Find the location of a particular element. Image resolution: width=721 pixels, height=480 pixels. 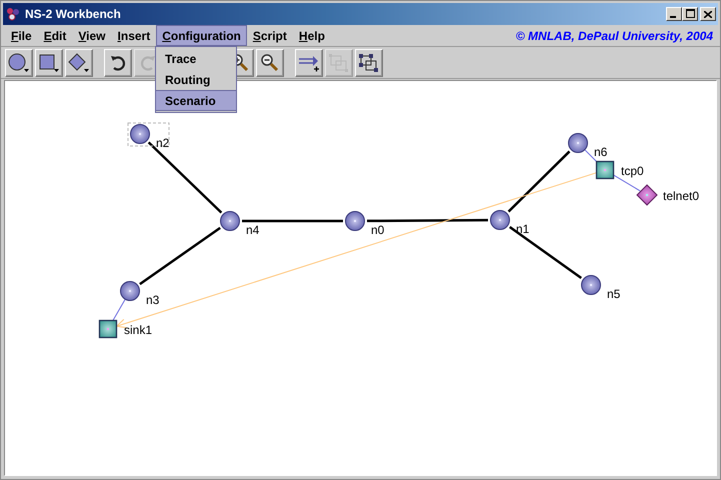

circle-icon is located at coordinates (19, 63).